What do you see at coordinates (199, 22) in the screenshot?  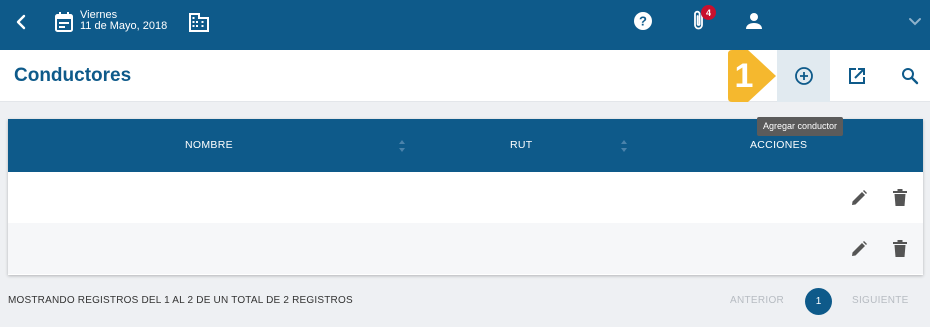 I see `building-icon` at bounding box center [199, 22].